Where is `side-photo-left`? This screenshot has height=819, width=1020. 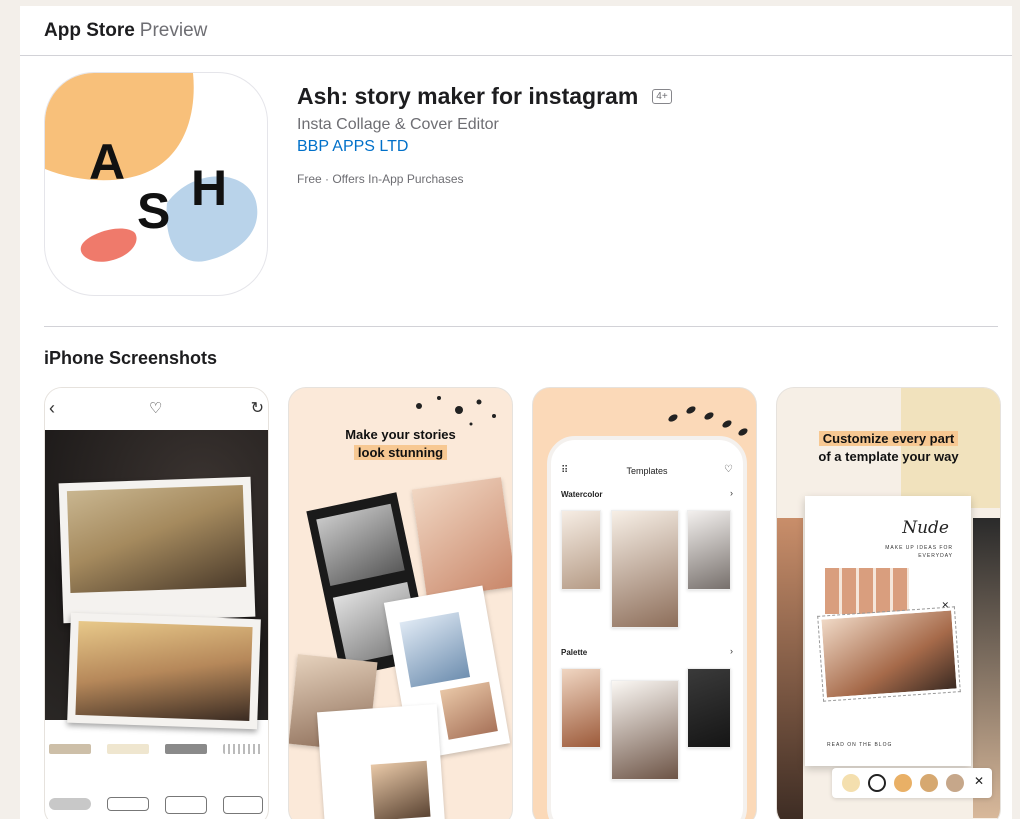 side-photo-left is located at coordinates (790, 668).